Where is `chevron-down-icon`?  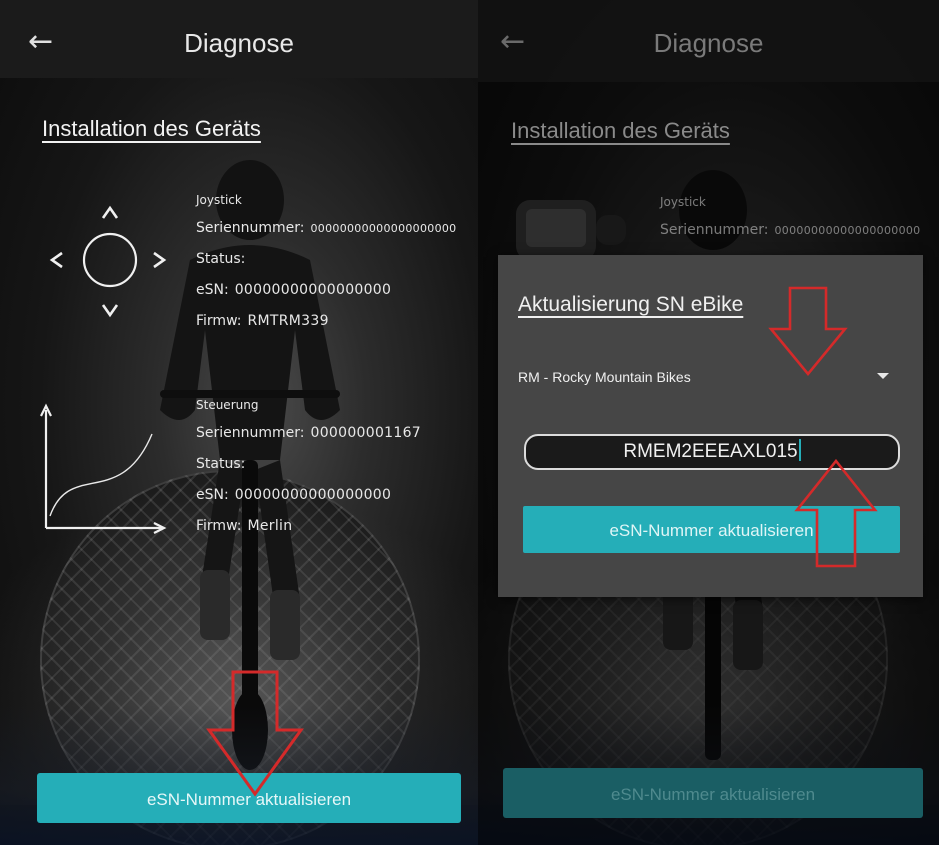
chevron-down-icon is located at coordinates (883, 376).